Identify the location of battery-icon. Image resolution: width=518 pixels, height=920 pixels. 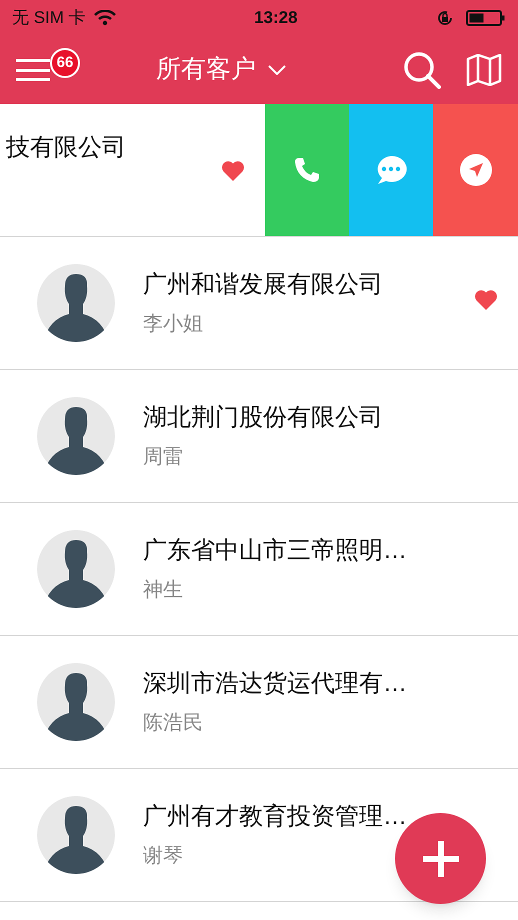
(486, 18).